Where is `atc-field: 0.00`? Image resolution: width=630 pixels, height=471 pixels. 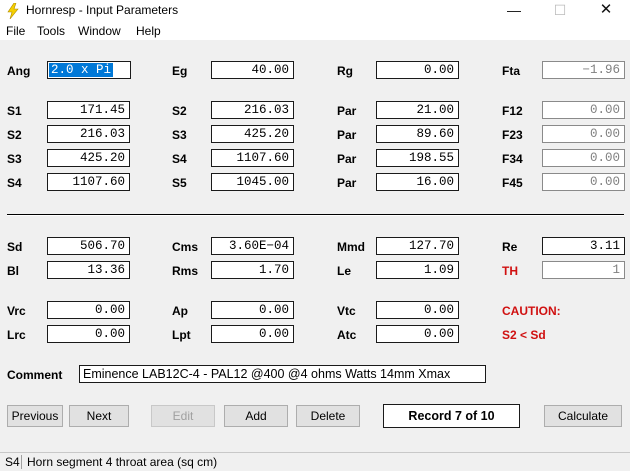
atc-field: 0.00 is located at coordinates (417, 334).